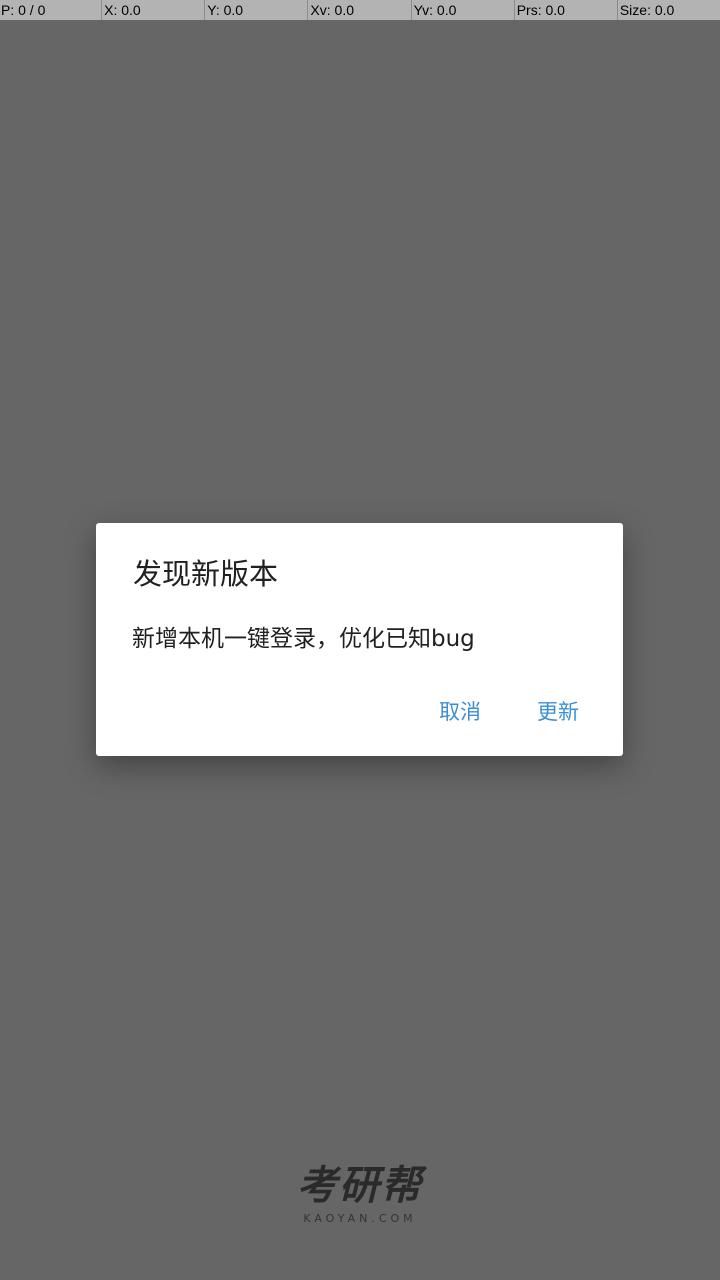  I want to click on app-logo: 考研帮 KAOYAN.COM, so click(360, 1193).